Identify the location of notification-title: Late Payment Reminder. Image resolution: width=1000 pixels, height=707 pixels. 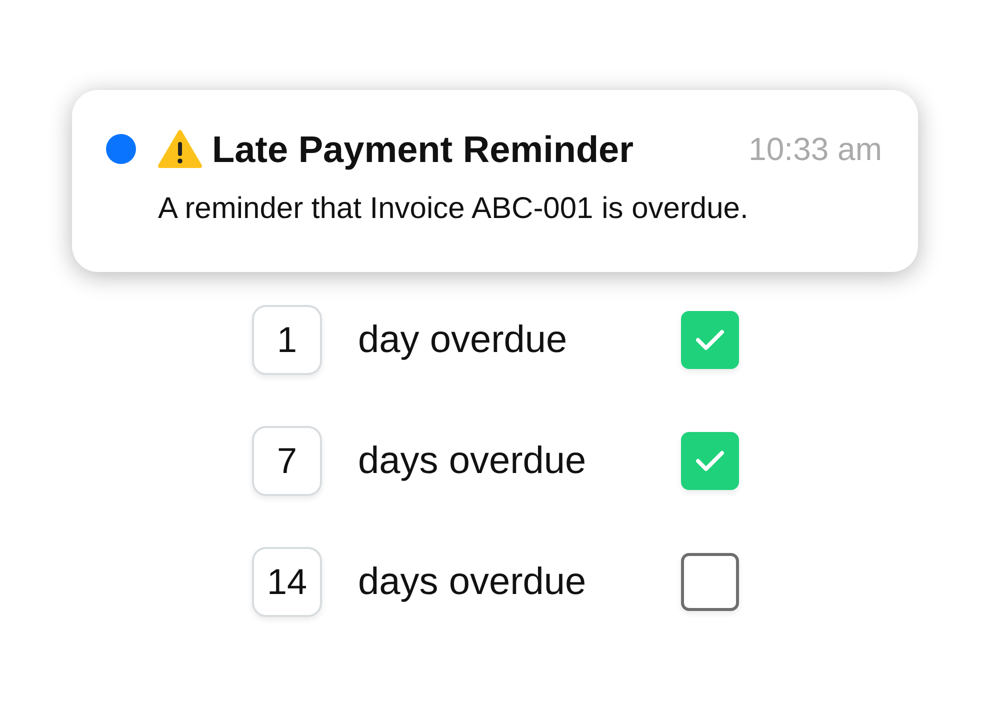
(423, 149).